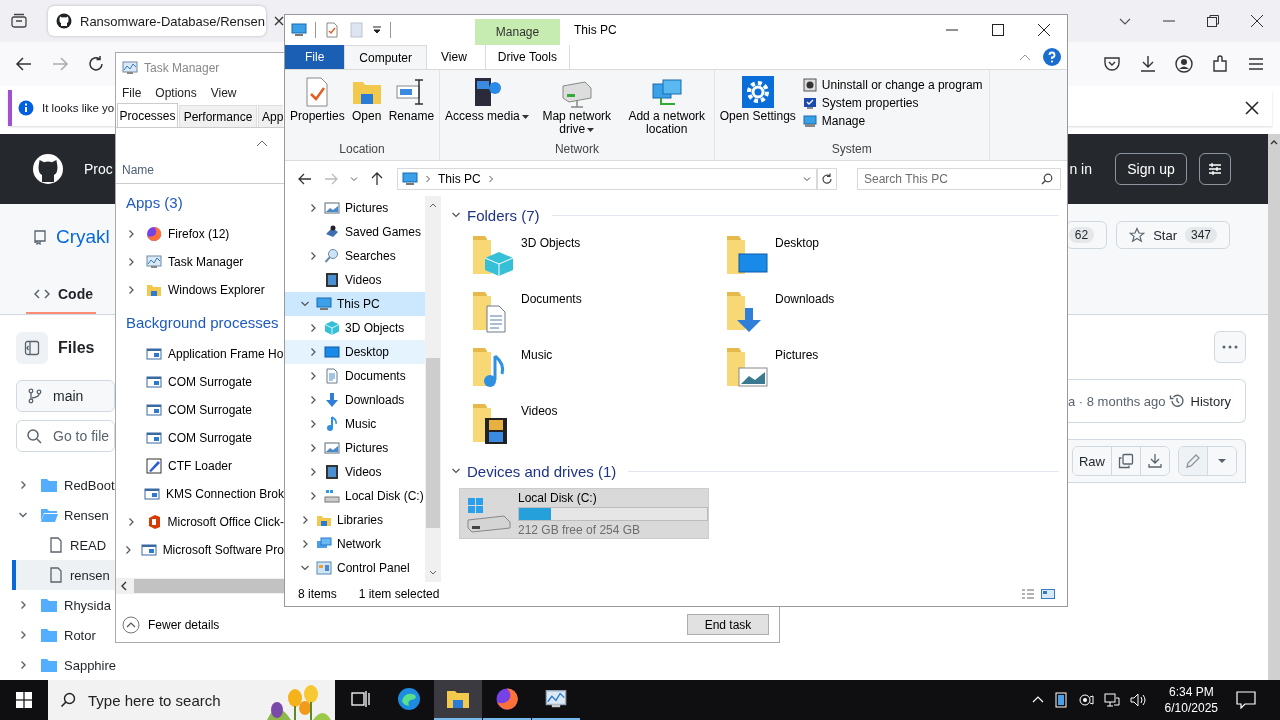 The height and width of the screenshot is (720, 1280). What do you see at coordinates (48, 169) in the screenshot?
I see `octocat-icon` at bounding box center [48, 169].